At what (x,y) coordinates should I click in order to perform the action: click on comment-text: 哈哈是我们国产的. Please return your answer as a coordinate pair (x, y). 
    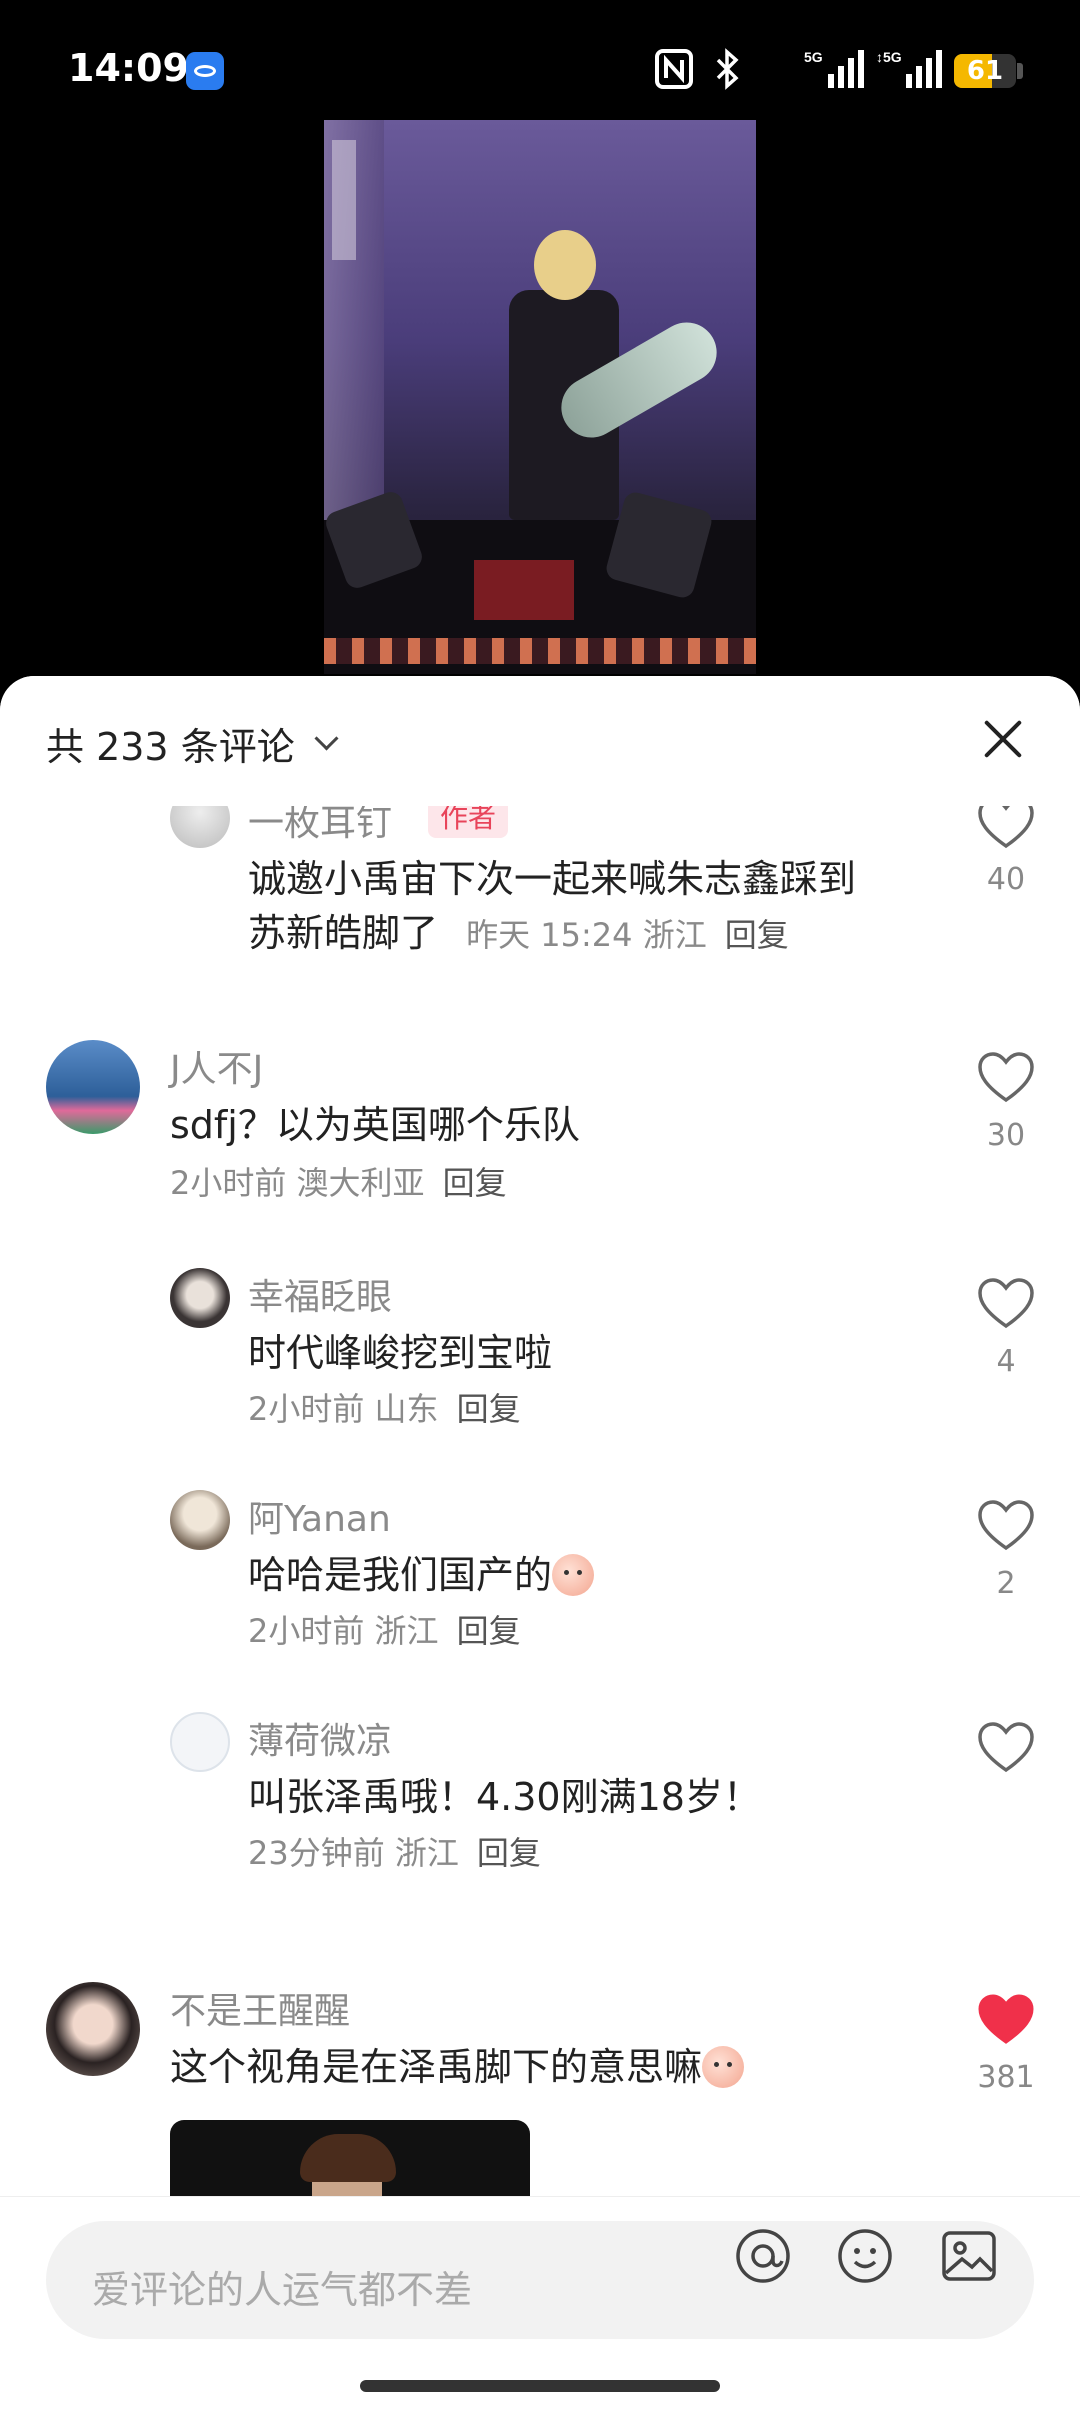
    Looking at the image, I should click on (421, 1571).